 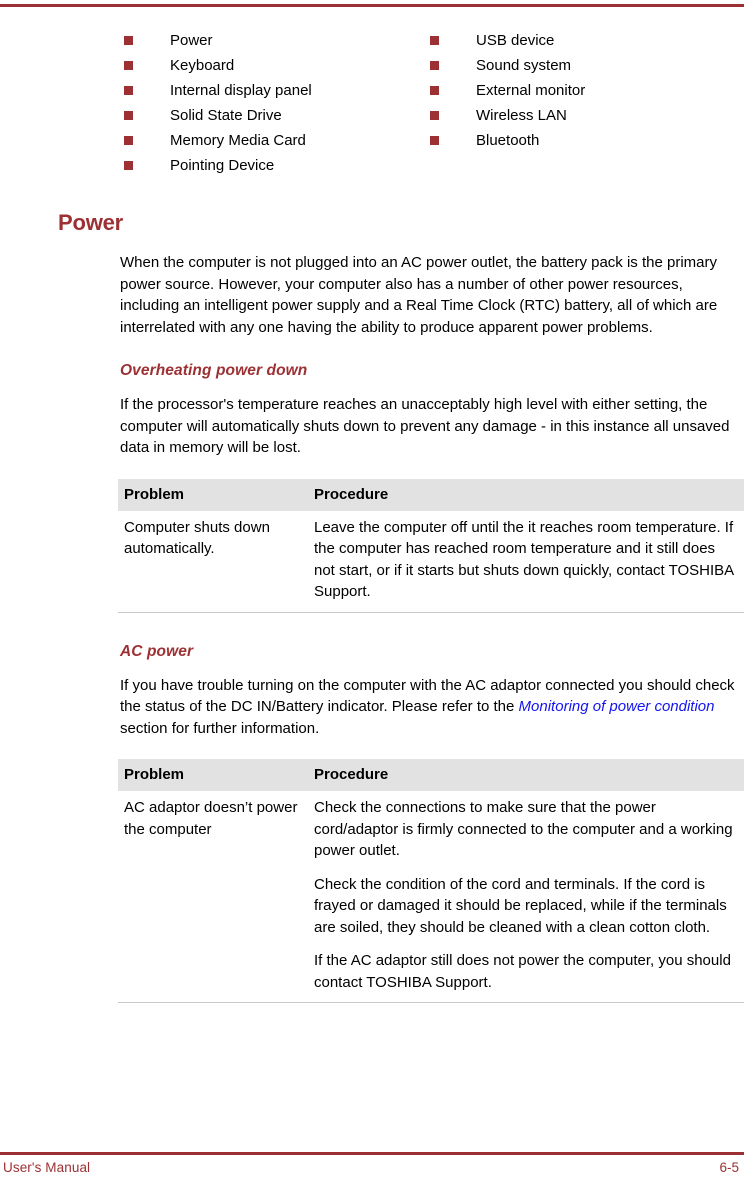 I want to click on footer-manual-label: User's Manual, so click(x=47, y=1167).